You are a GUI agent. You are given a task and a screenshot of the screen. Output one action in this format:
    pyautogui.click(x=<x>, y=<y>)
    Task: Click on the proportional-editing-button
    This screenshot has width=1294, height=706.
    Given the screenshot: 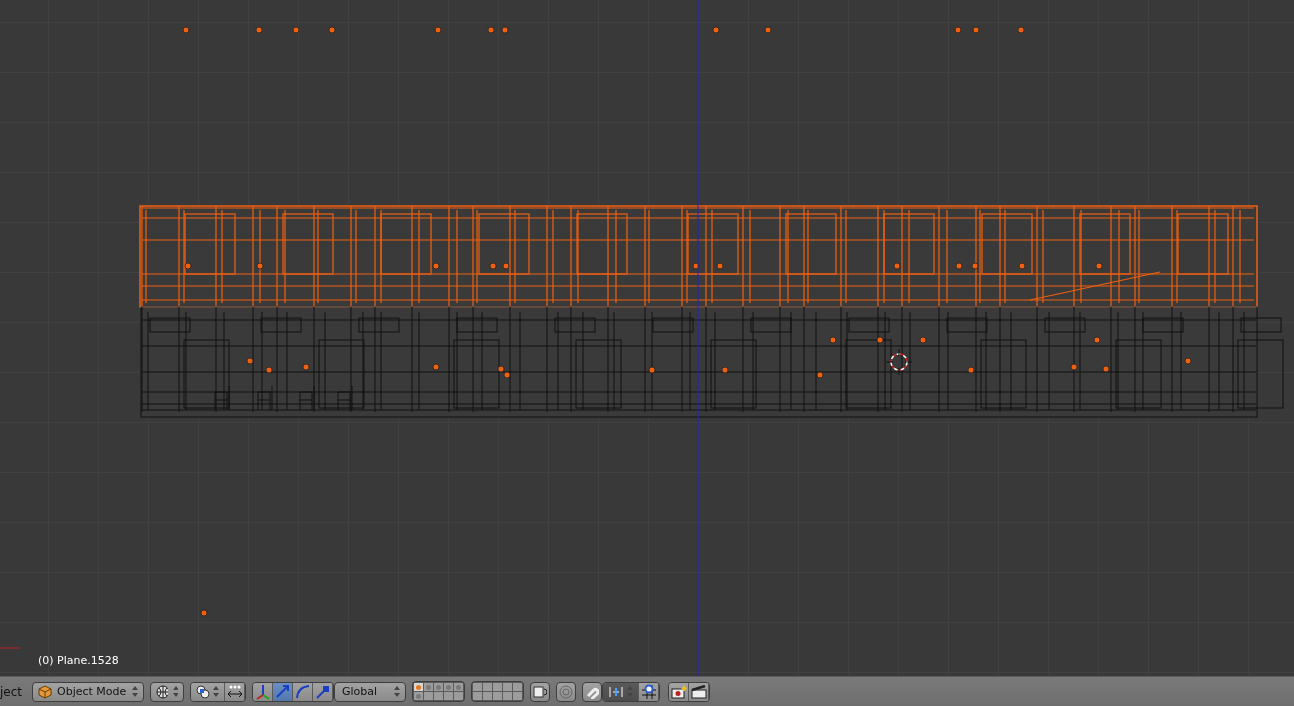 What is the action you would take?
    pyautogui.click(x=566, y=691)
    